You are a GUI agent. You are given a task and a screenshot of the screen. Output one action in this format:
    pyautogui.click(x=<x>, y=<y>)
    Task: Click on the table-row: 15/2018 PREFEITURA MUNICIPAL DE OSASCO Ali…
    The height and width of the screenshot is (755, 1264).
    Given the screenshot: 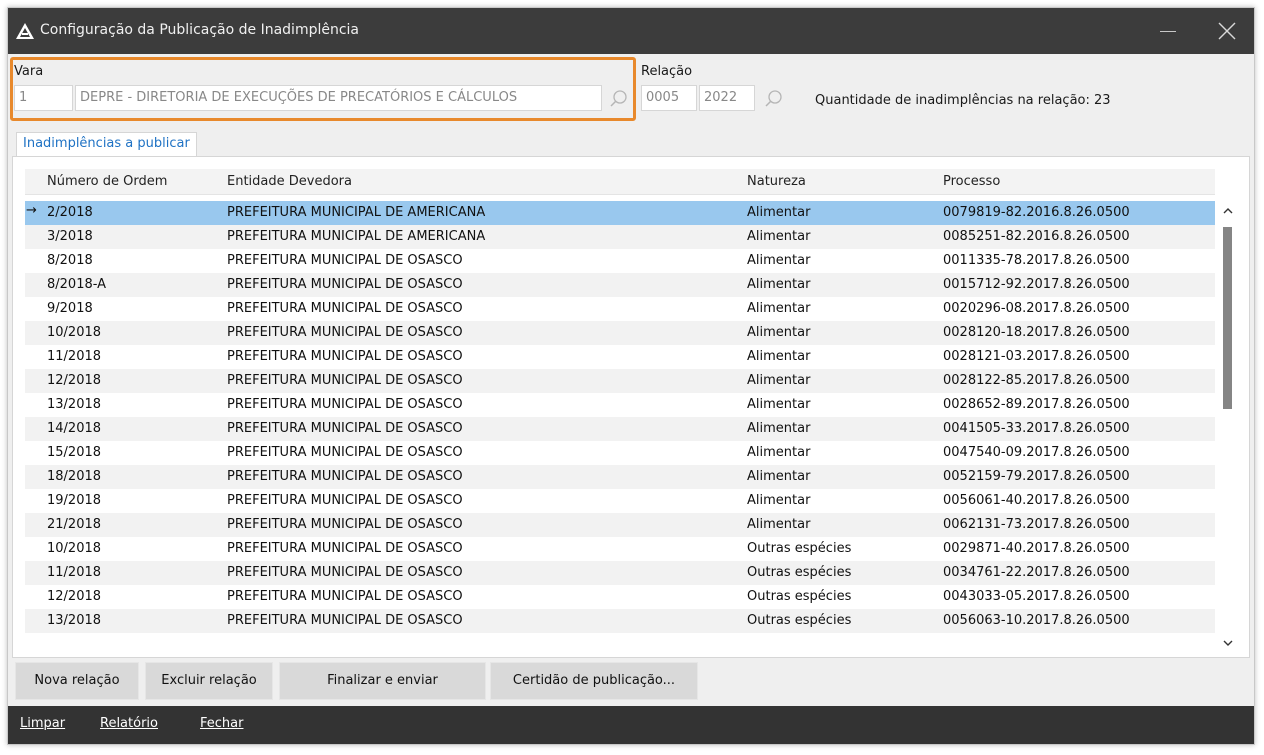 What is the action you would take?
    pyautogui.click(x=620, y=453)
    